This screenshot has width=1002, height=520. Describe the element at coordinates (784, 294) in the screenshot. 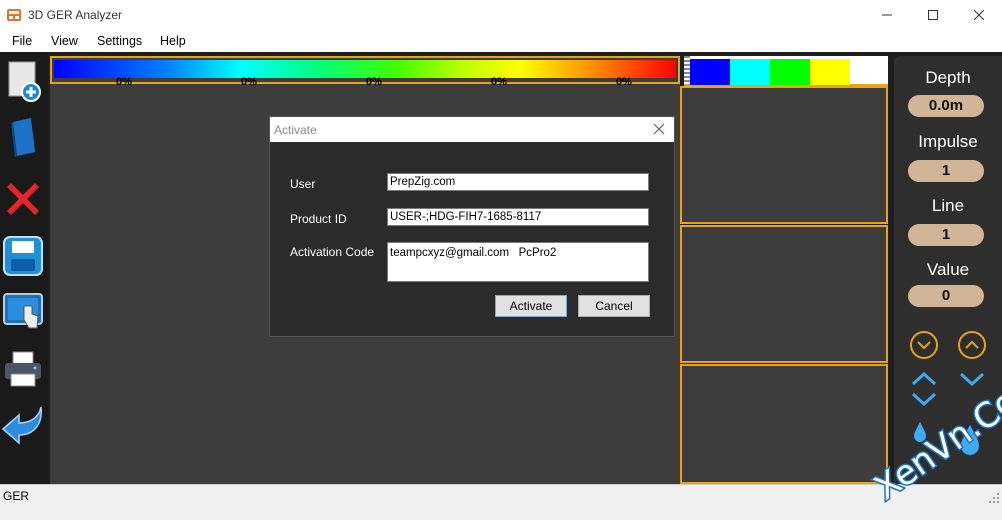

I see `side-view-middle` at that location.